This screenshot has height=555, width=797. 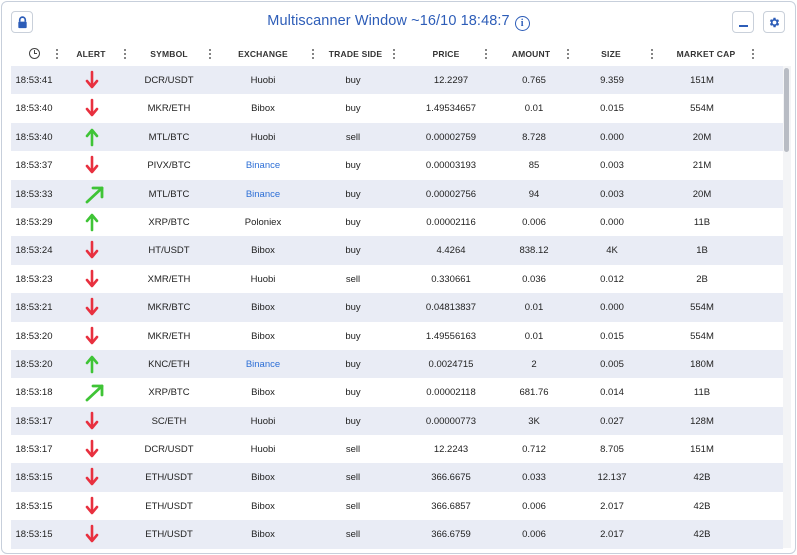 I want to click on column-header-amount: AMOUNT, so click(x=531, y=54).